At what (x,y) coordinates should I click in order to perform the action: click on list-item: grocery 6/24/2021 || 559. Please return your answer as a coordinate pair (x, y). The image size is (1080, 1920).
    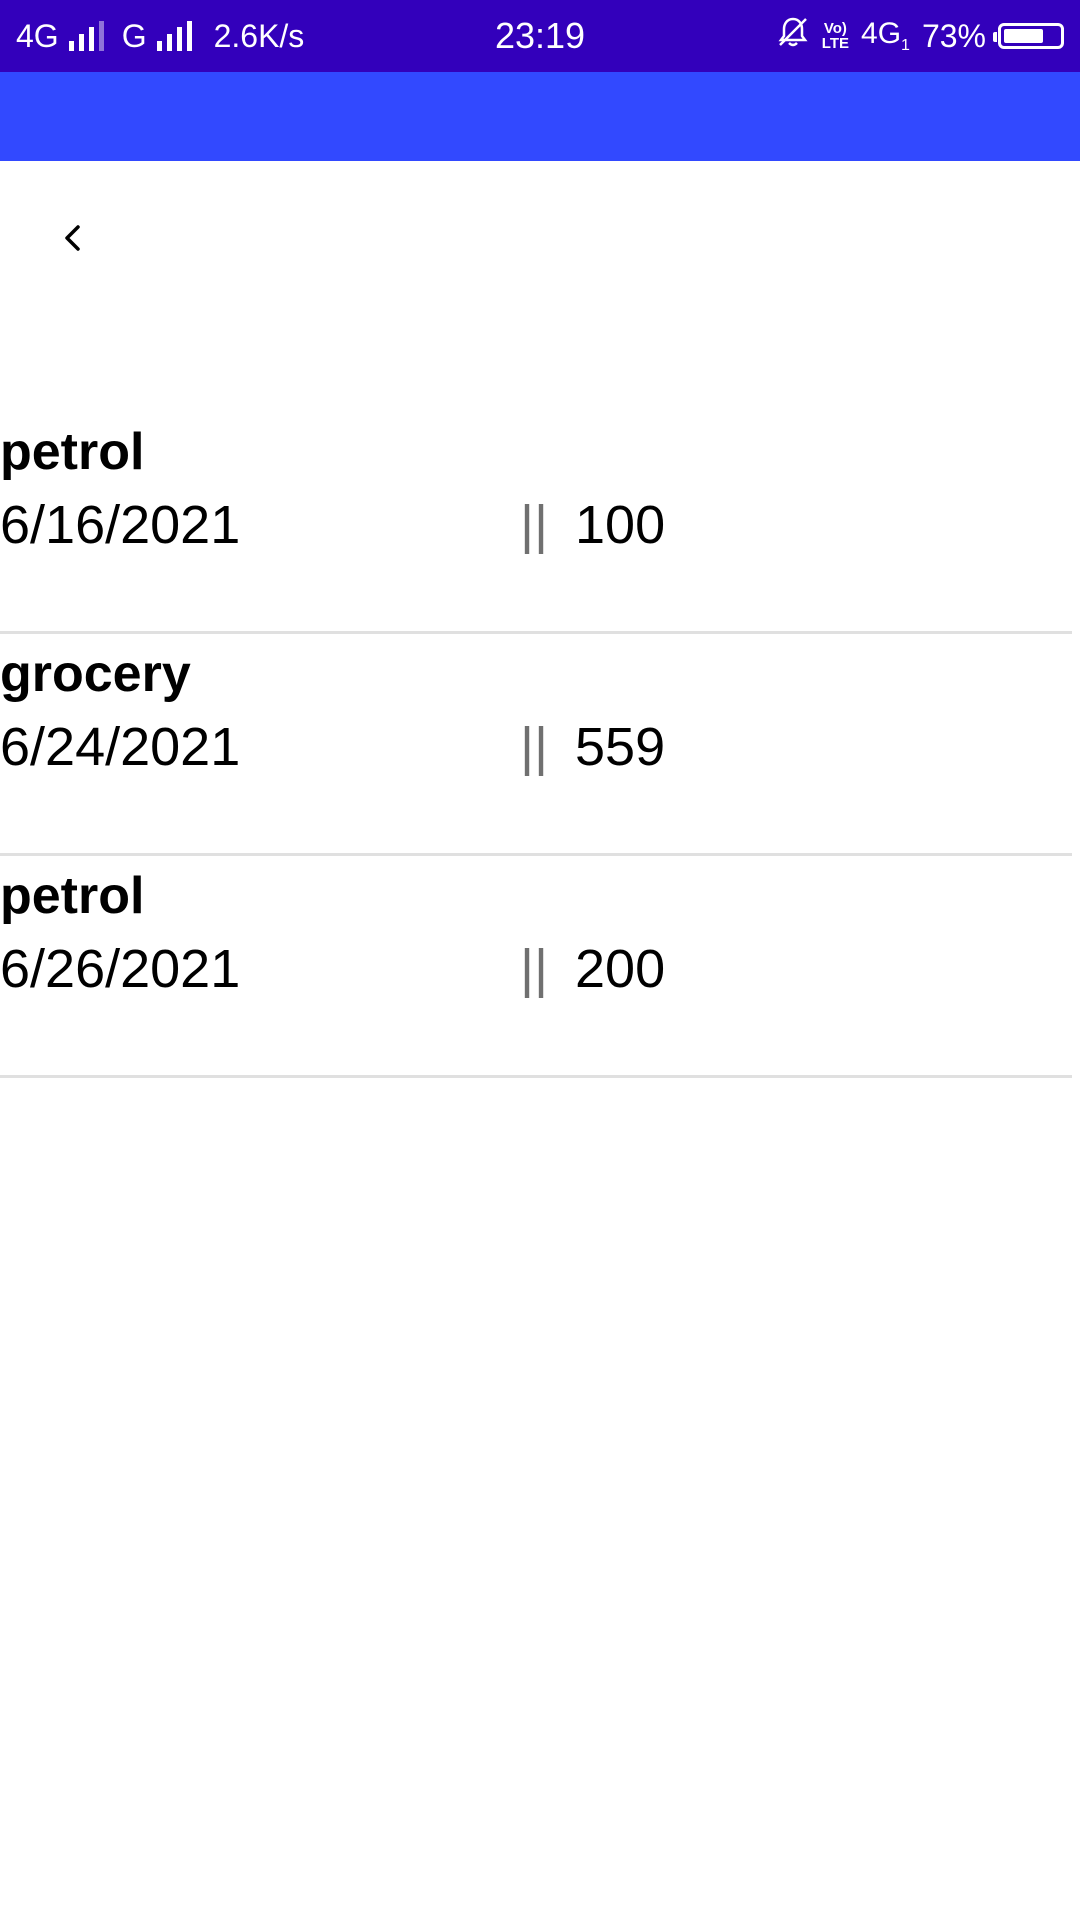
    Looking at the image, I should click on (536, 745).